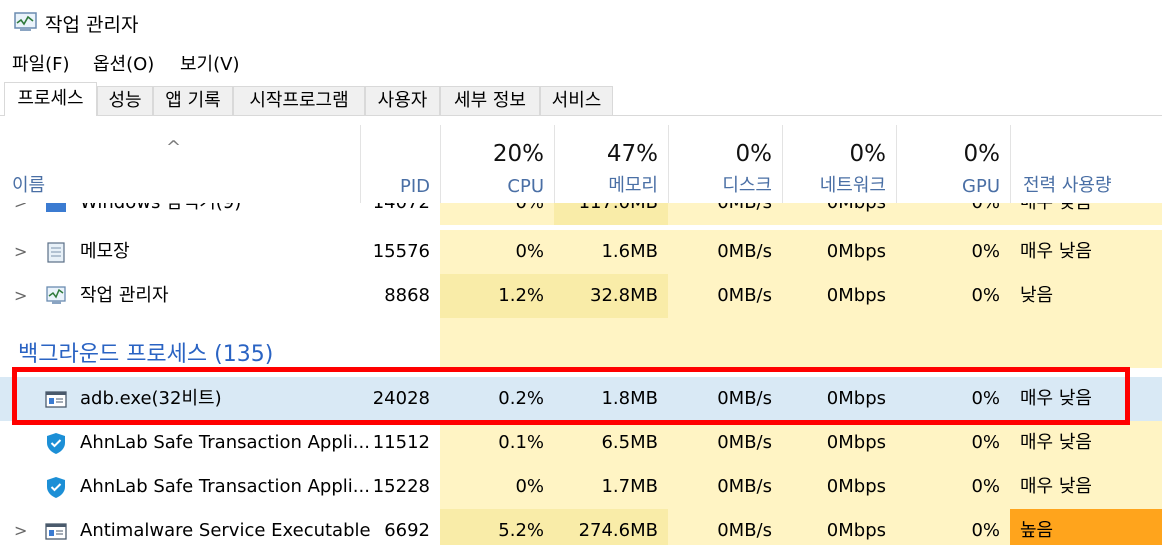 Image resolution: width=1162 pixels, height=545 pixels. I want to click on sort-ascending-icon: ^, so click(174, 147).